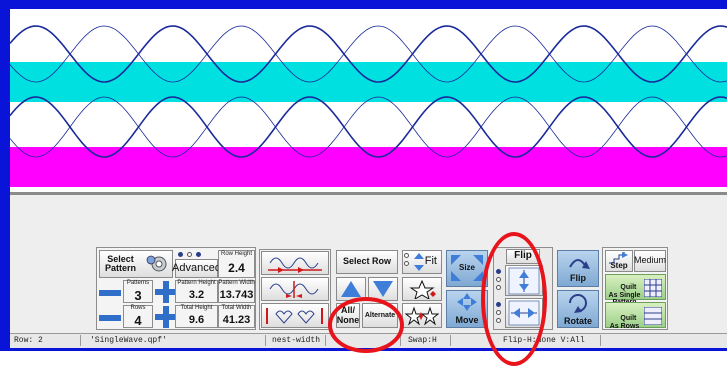 Image resolution: width=727 pixels, height=366 pixels. I want to click on star-pair-button, so click(422, 315).